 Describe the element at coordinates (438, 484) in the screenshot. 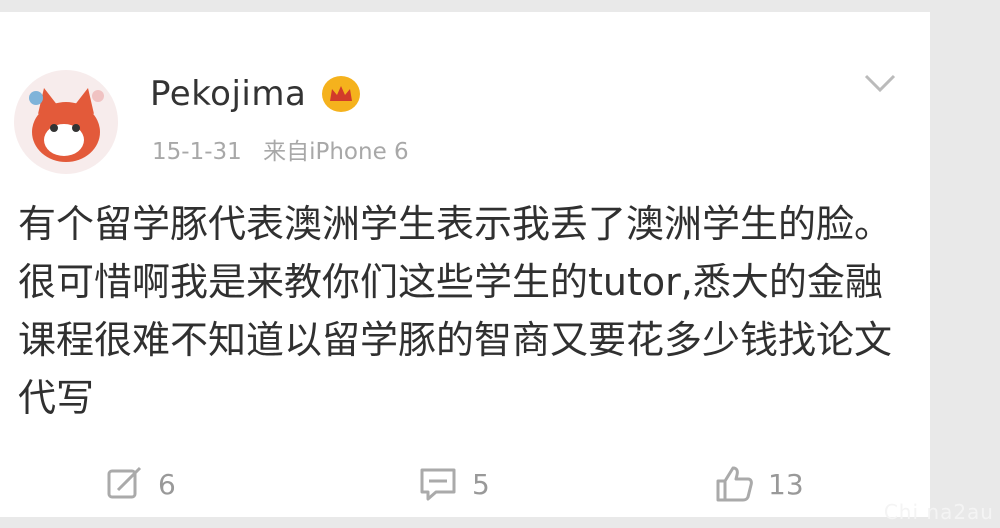

I see `comment-icon` at that location.